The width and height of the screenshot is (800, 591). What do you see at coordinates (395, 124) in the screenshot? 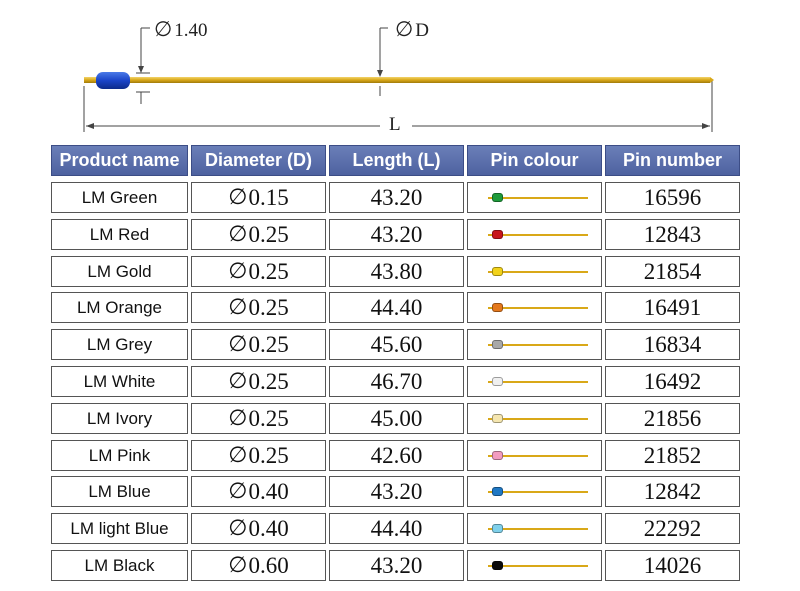
I see `length-label: L` at bounding box center [395, 124].